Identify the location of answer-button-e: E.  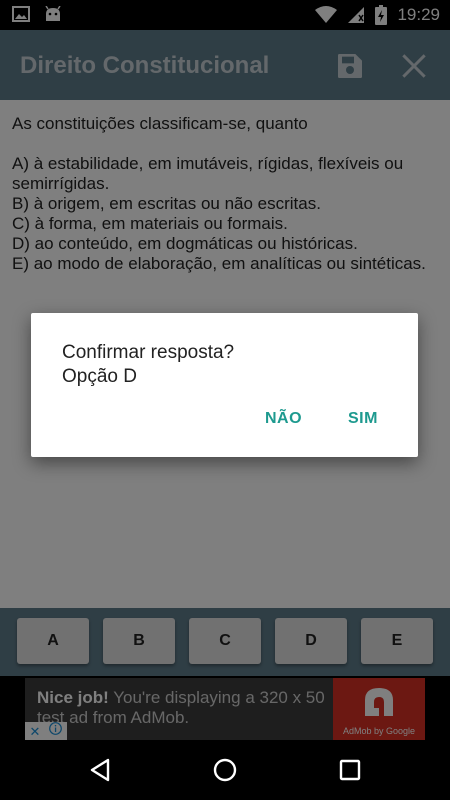
(397, 641).